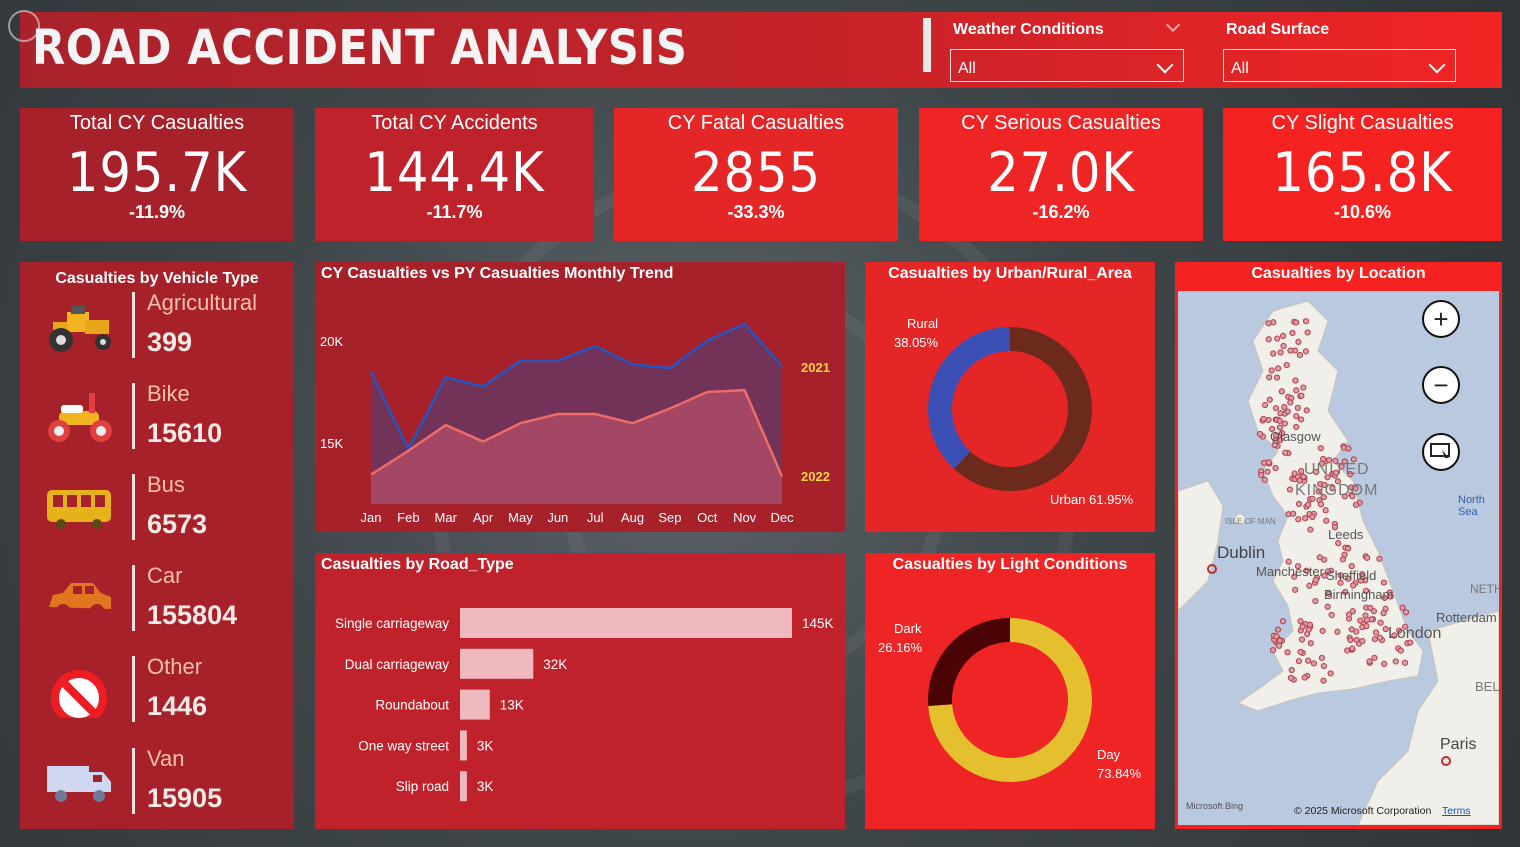 The height and width of the screenshot is (847, 1520). What do you see at coordinates (756, 172) in the screenshot?
I see `kpi-value: 2855` at bounding box center [756, 172].